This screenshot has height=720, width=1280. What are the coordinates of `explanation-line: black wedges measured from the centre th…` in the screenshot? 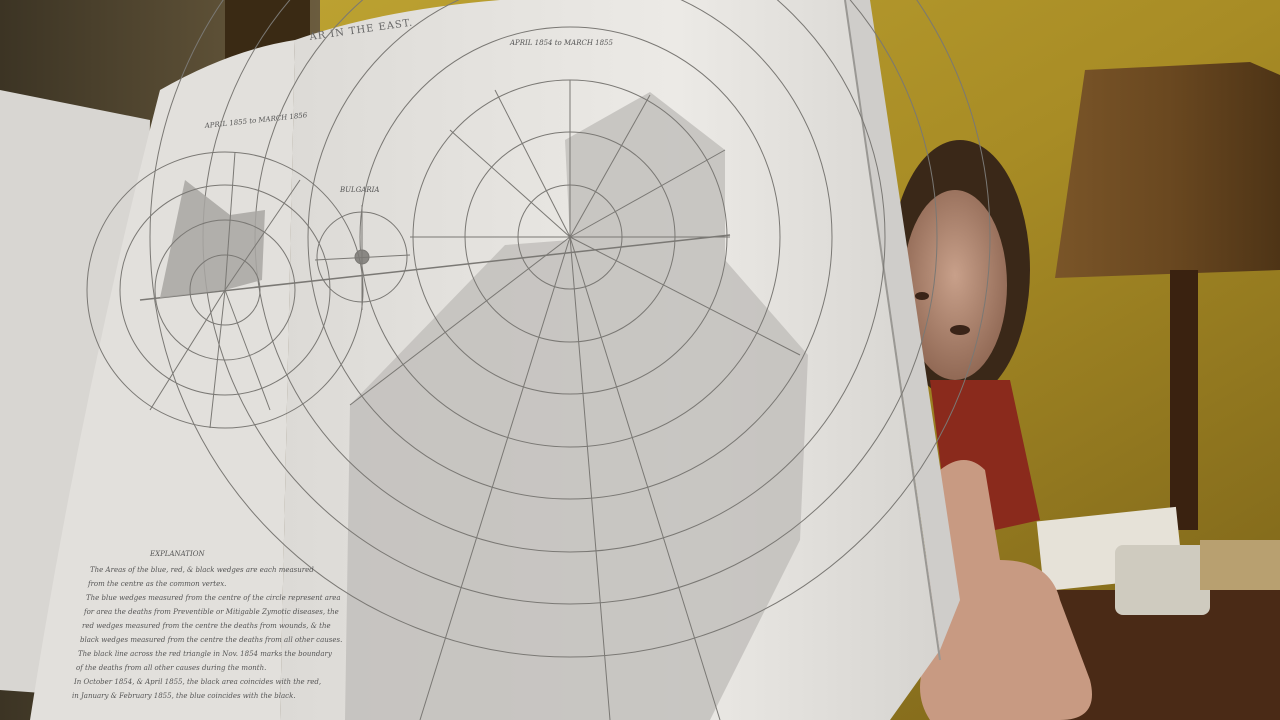 It's located at (211, 640).